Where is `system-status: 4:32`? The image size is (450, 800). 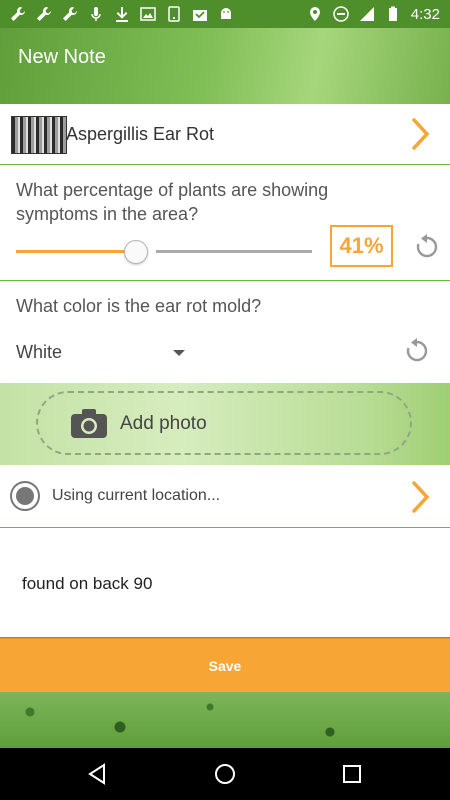
system-status: 4:32 is located at coordinates (378, 14).